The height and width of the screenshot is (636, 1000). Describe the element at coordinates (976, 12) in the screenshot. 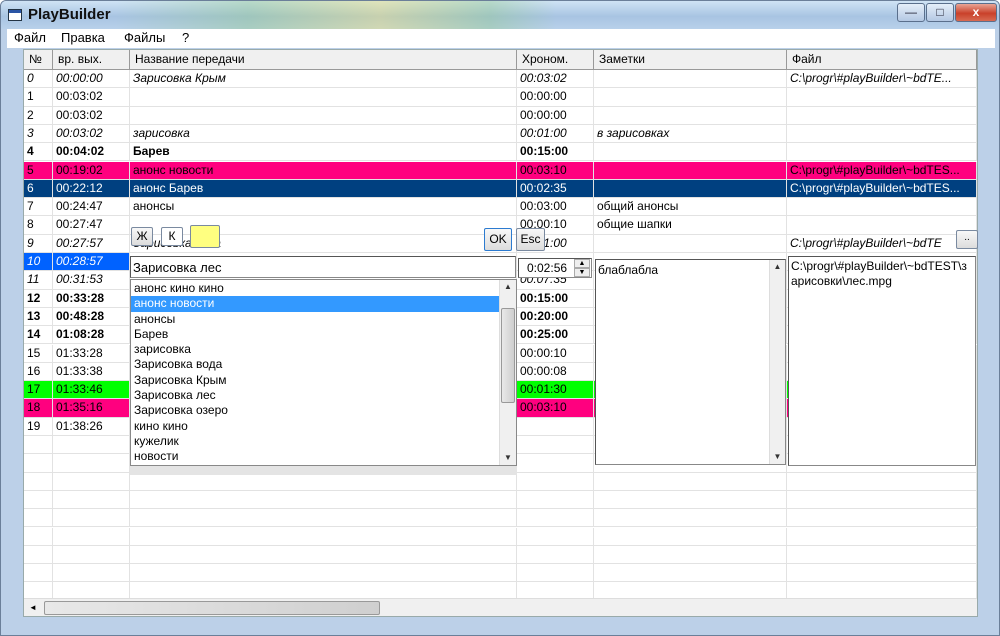

I see `close-button: x` at that location.